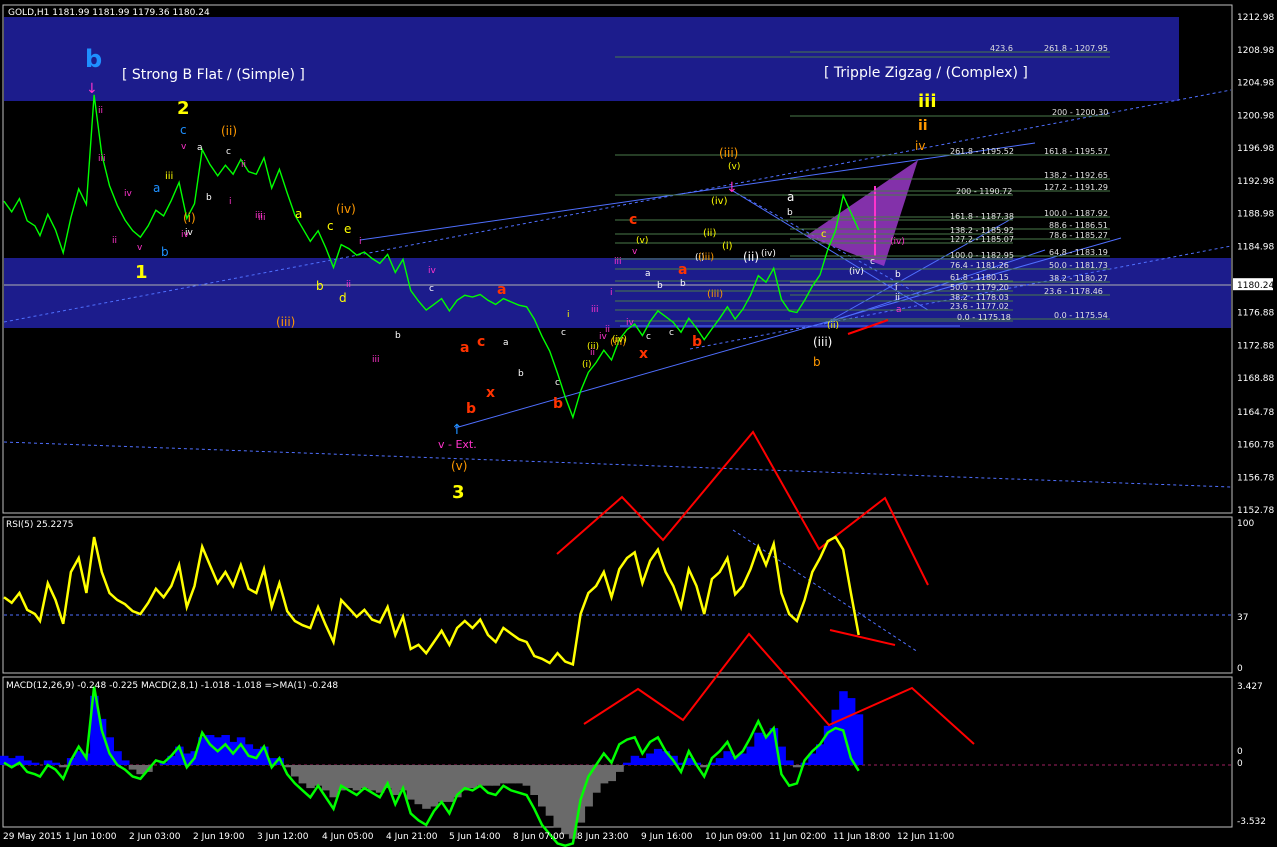 Image resolution: width=1277 pixels, height=847 pixels. I want to click on wave-label: 3, so click(458, 492).